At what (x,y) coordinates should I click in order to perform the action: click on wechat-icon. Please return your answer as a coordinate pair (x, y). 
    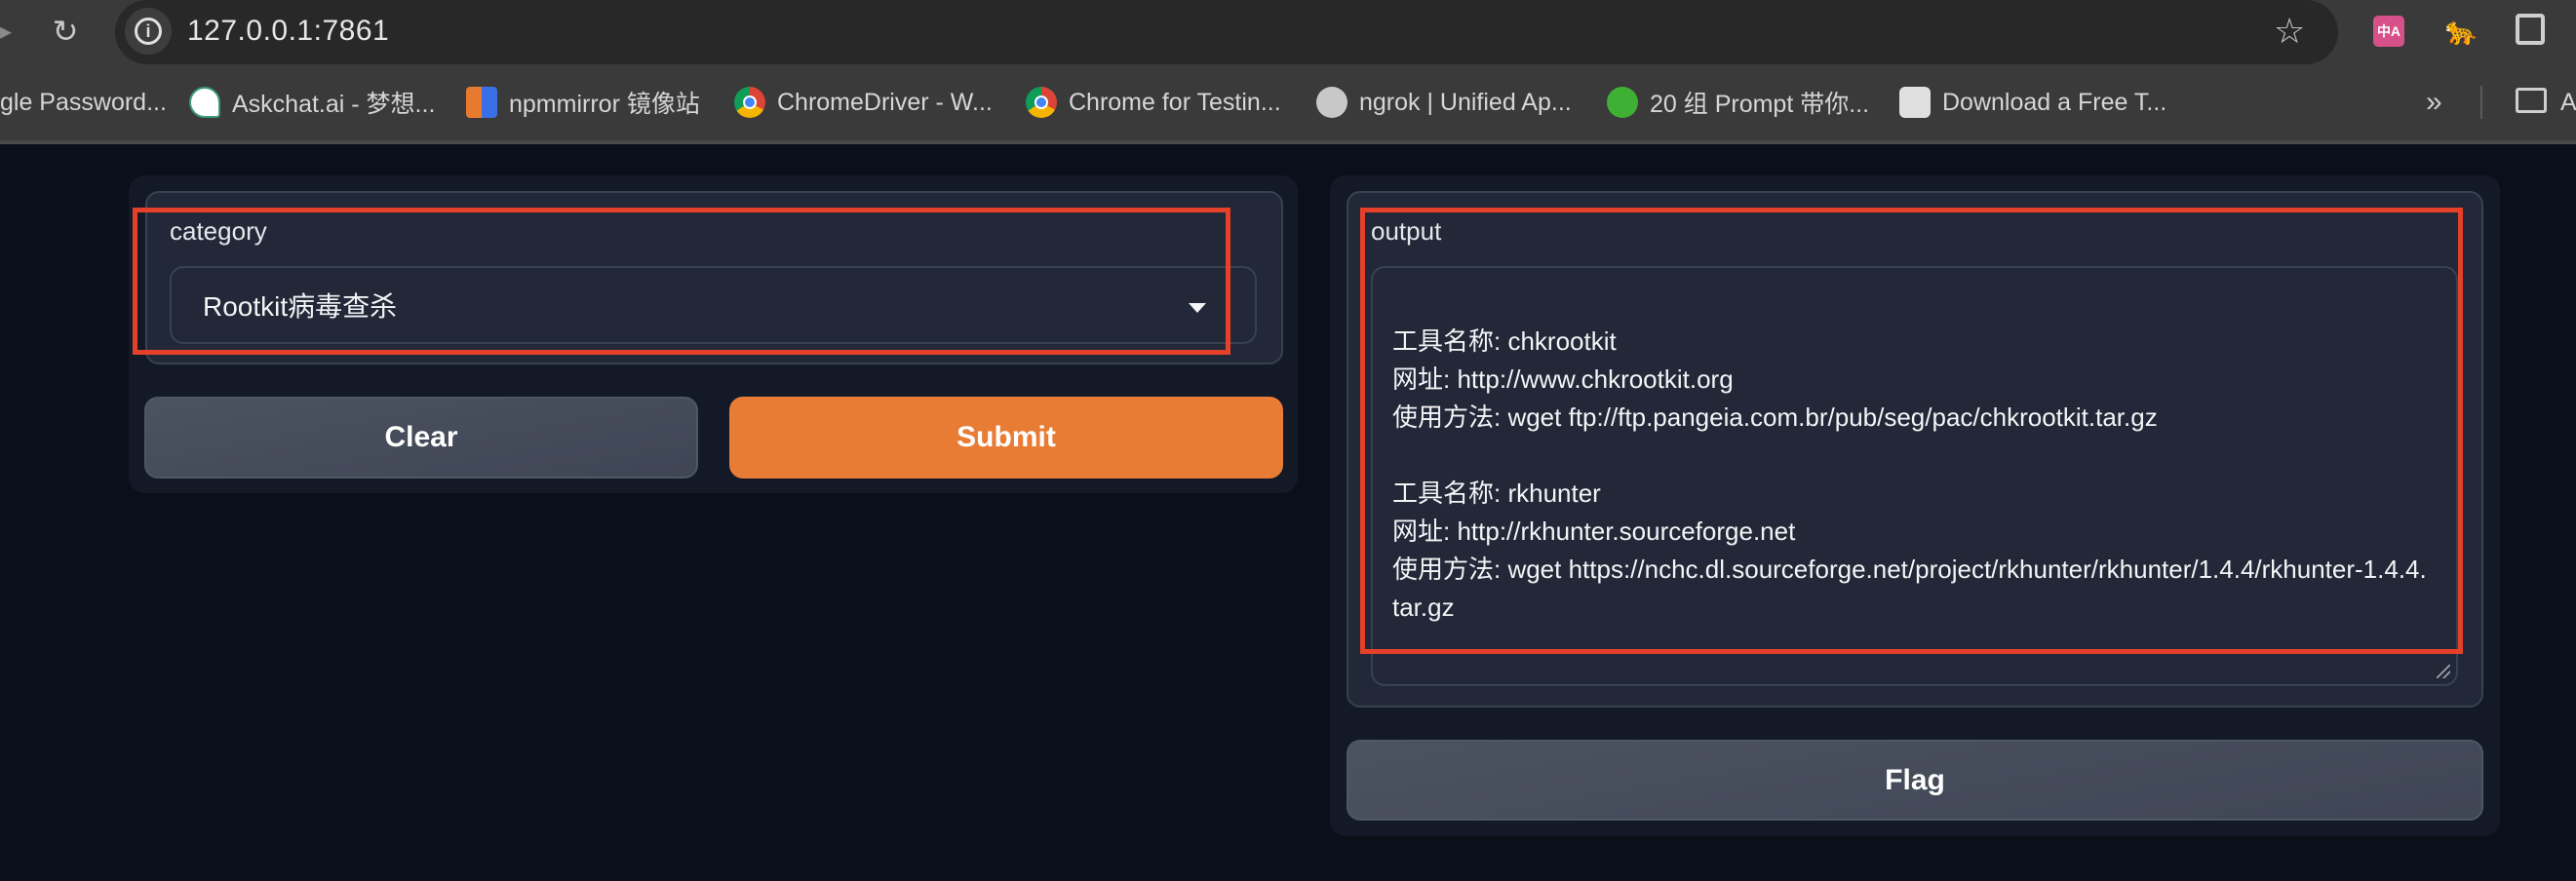
    Looking at the image, I should click on (1622, 102).